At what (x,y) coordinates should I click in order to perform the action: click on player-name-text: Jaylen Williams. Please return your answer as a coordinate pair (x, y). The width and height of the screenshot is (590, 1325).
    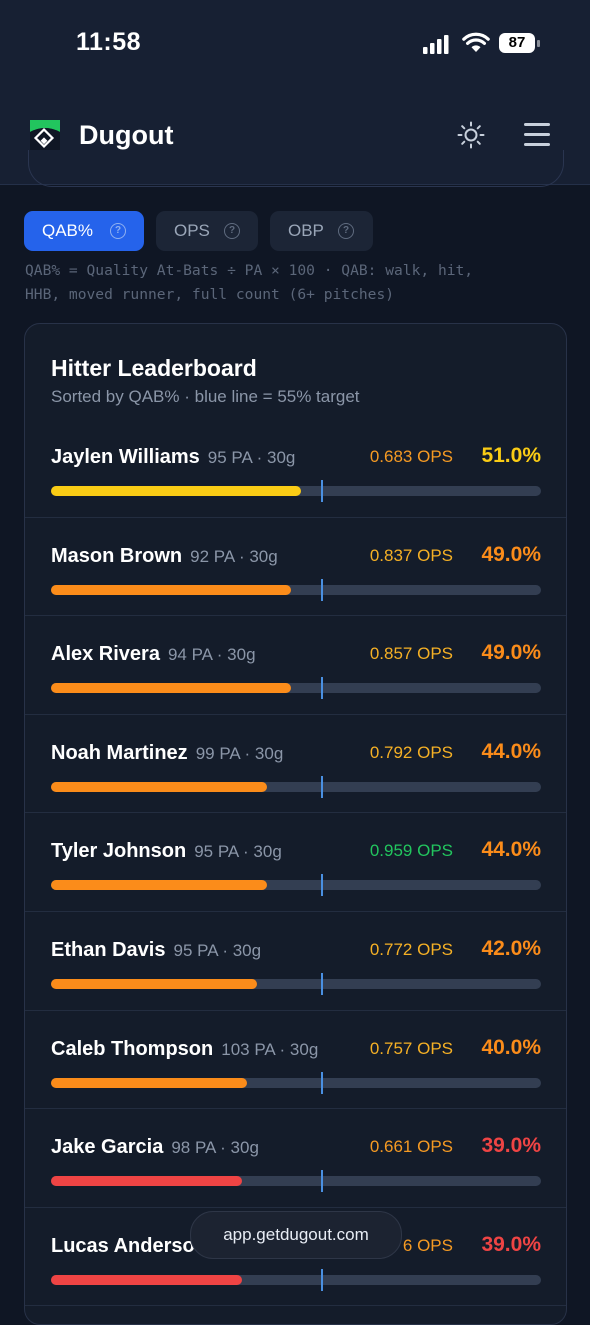
    Looking at the image, I should click on (125, 457).